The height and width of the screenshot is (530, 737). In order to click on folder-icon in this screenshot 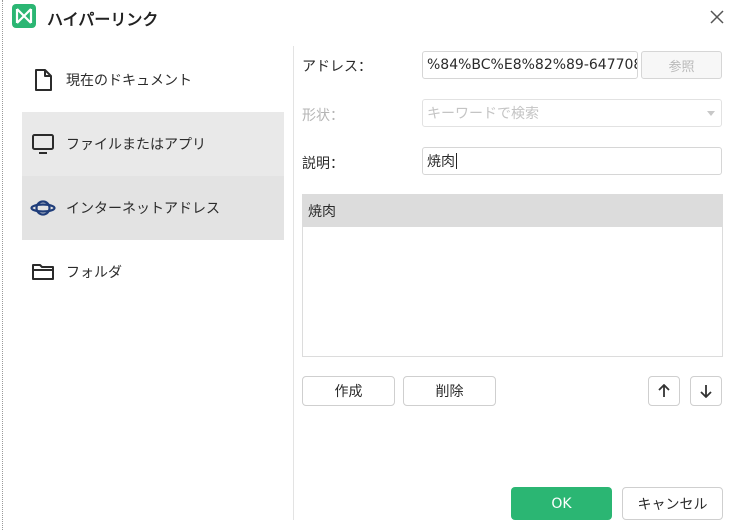, I will do `click(43, 272)`.